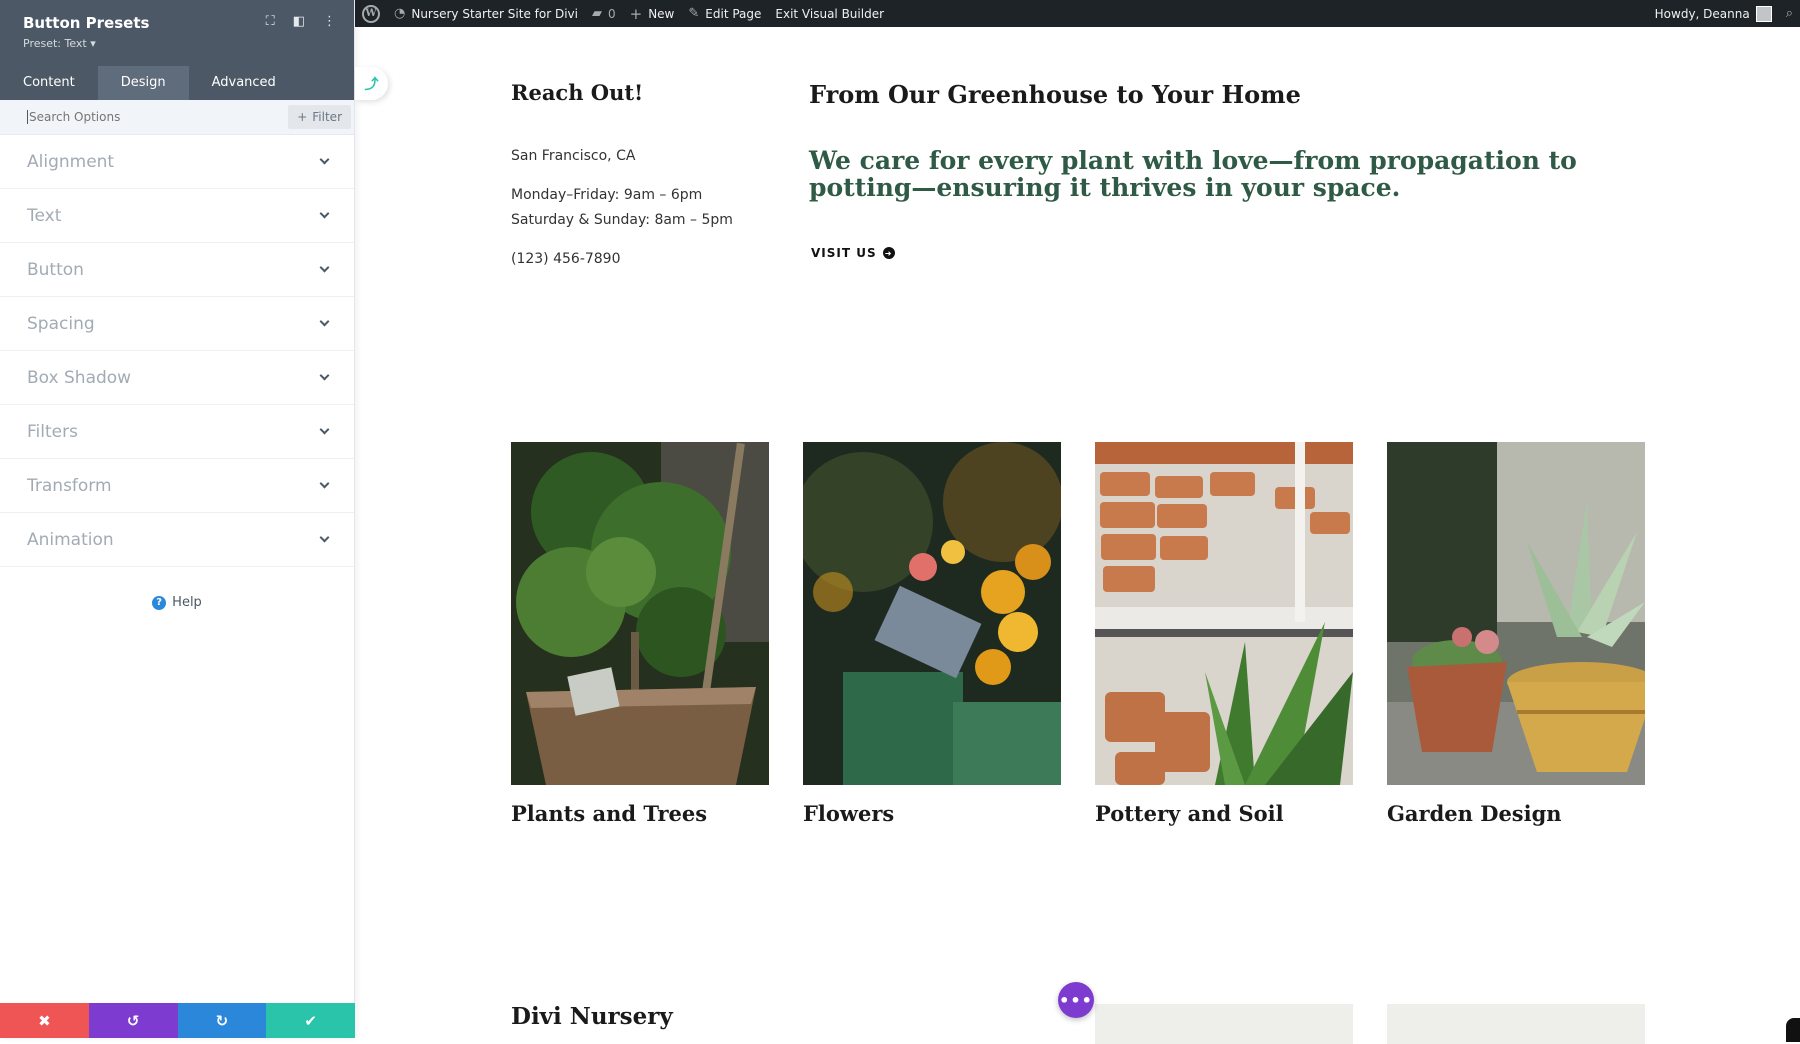 The image size is (1800, 1044). I want to click on search-row: + Filter, so click(177, 117).